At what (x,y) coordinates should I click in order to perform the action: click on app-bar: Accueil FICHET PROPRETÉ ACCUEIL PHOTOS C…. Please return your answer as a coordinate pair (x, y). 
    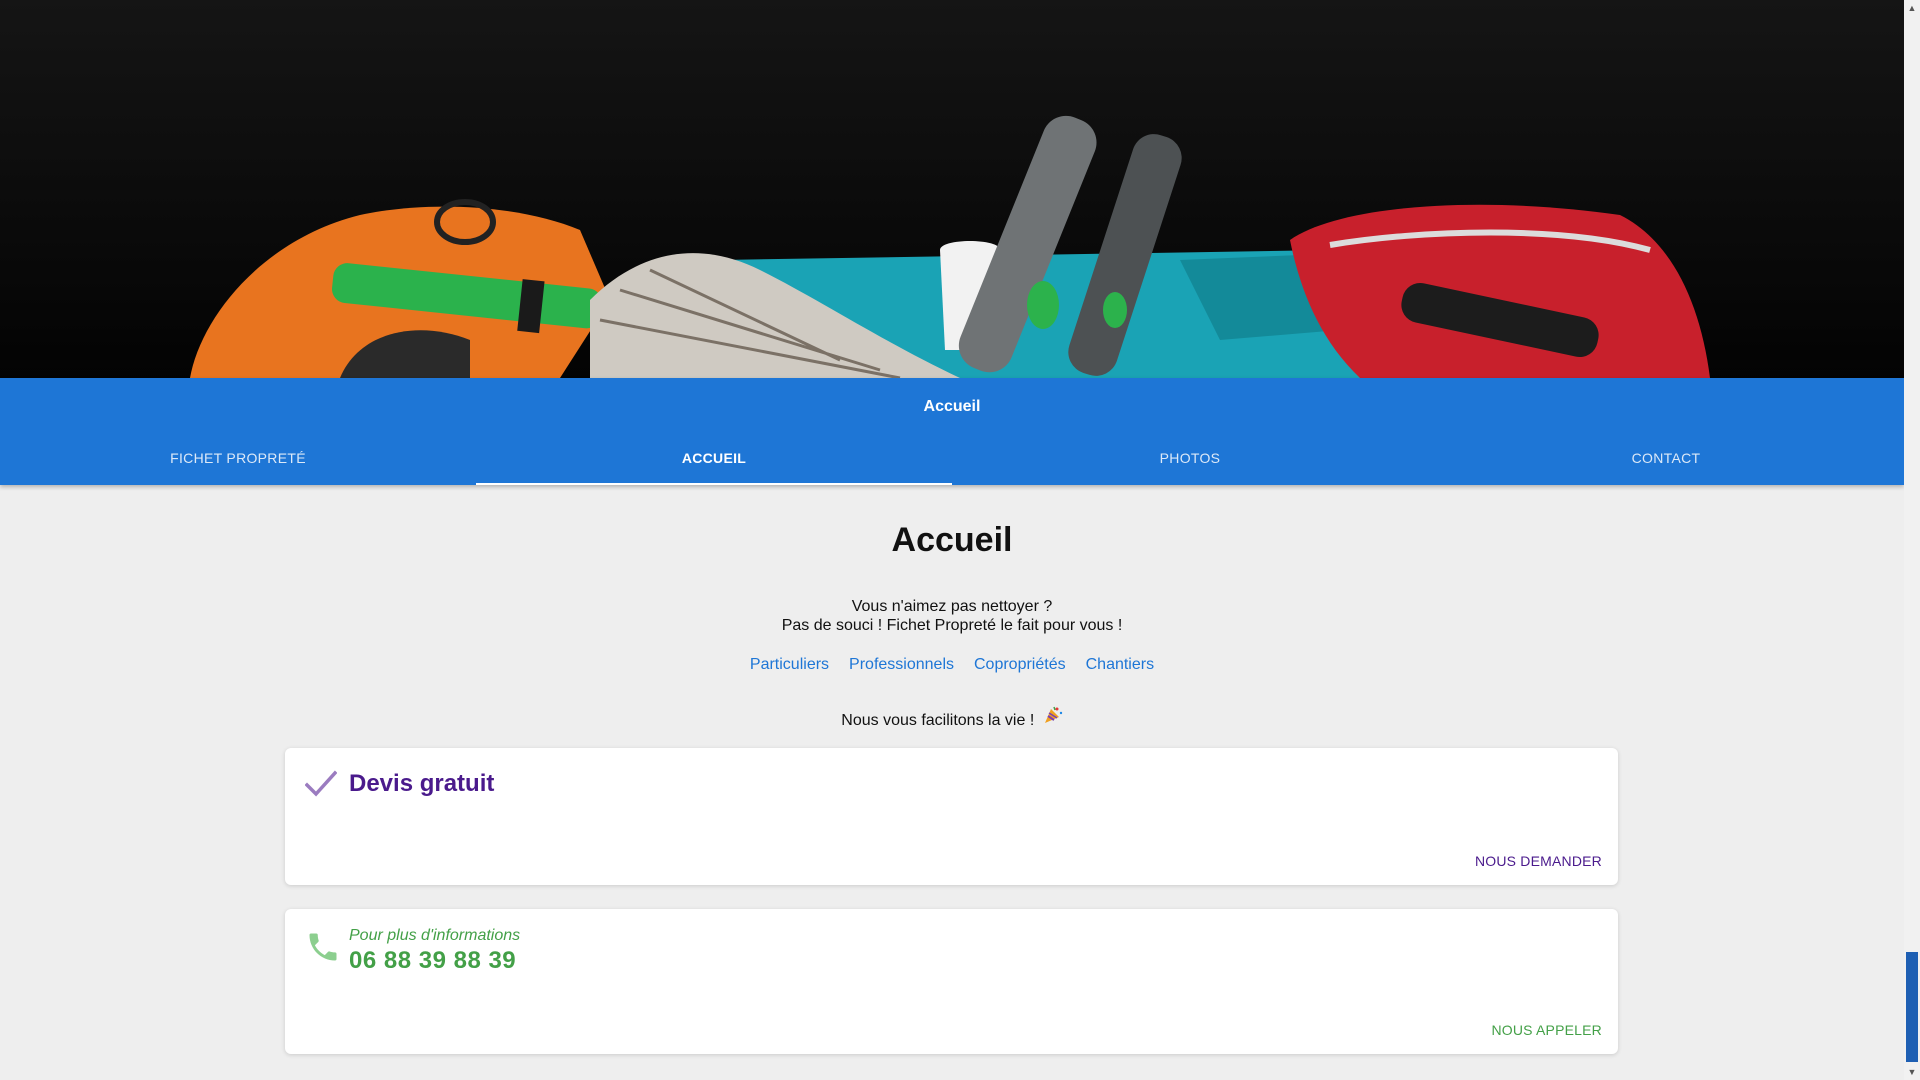
    Looking at the image, I should click on (952, 431).